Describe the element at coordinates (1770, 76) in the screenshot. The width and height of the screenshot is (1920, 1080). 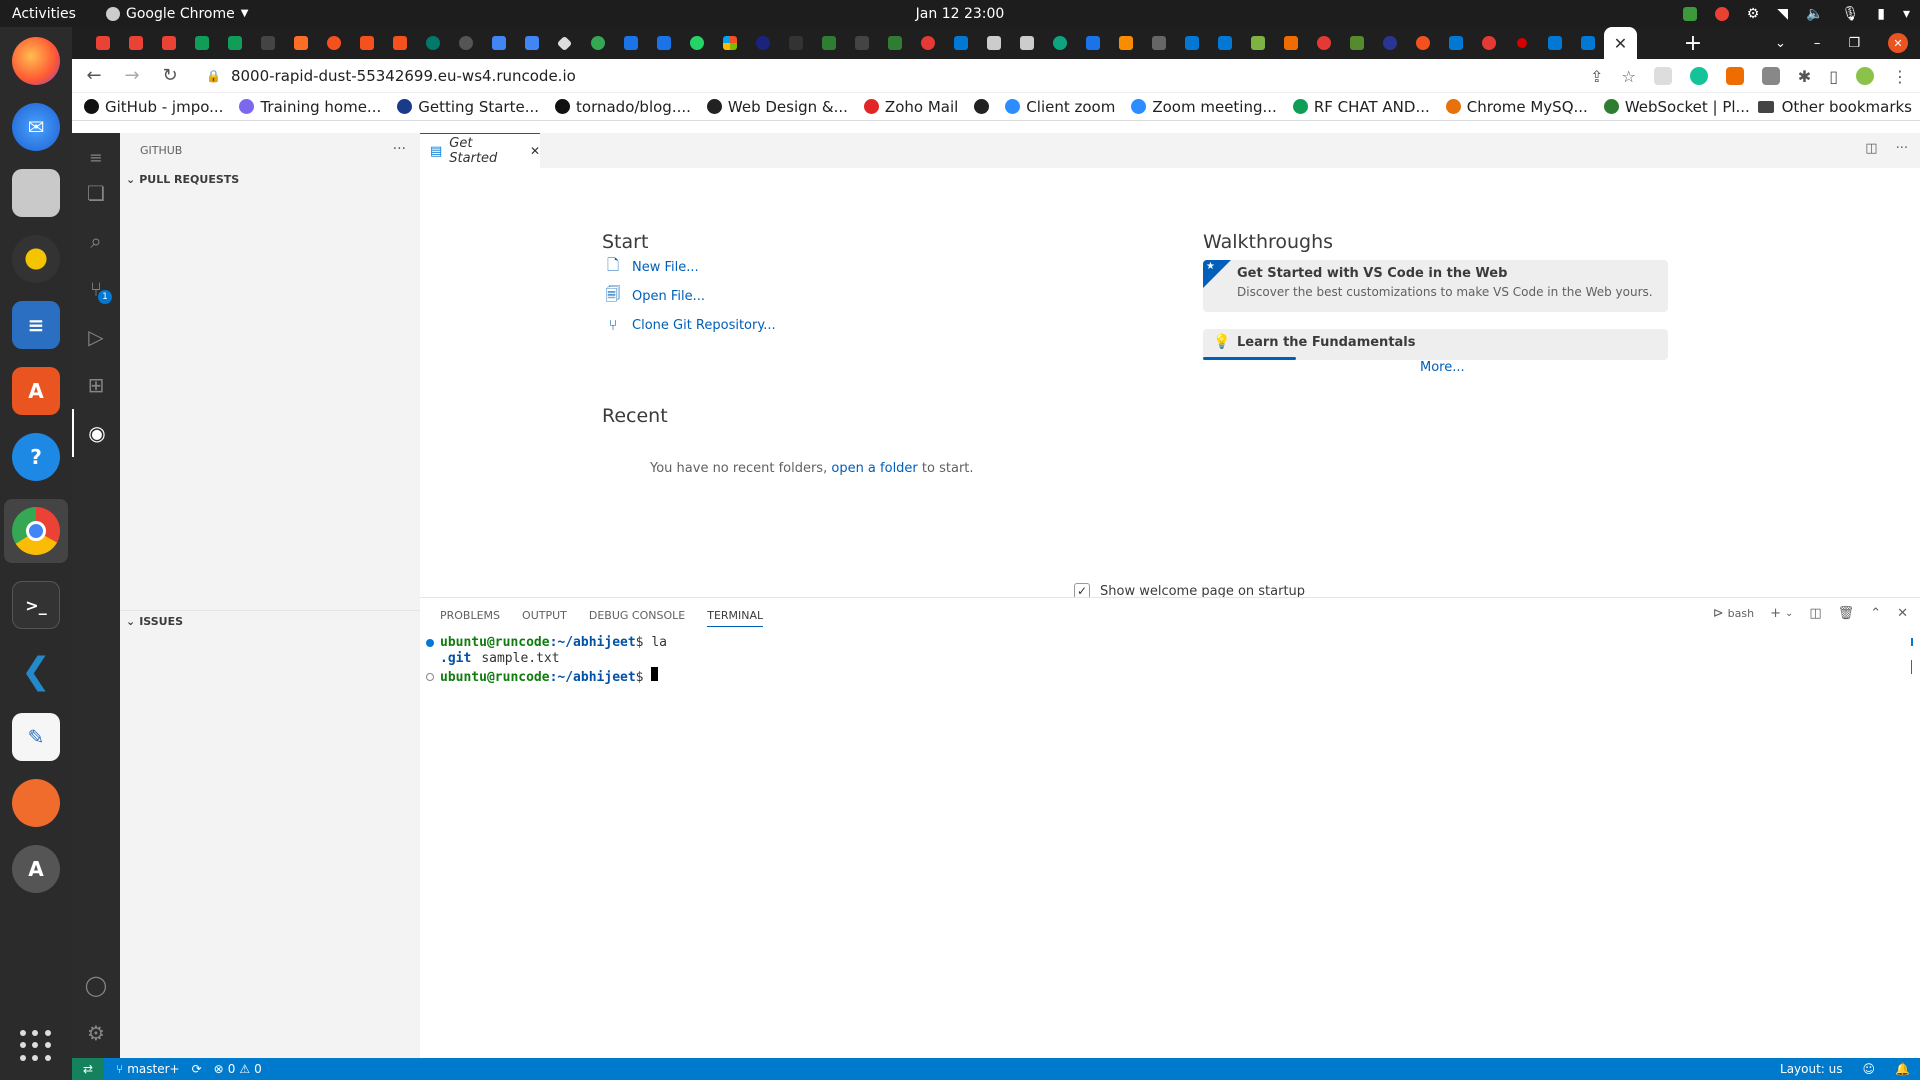
I see `extension-qr-icon` at that location.